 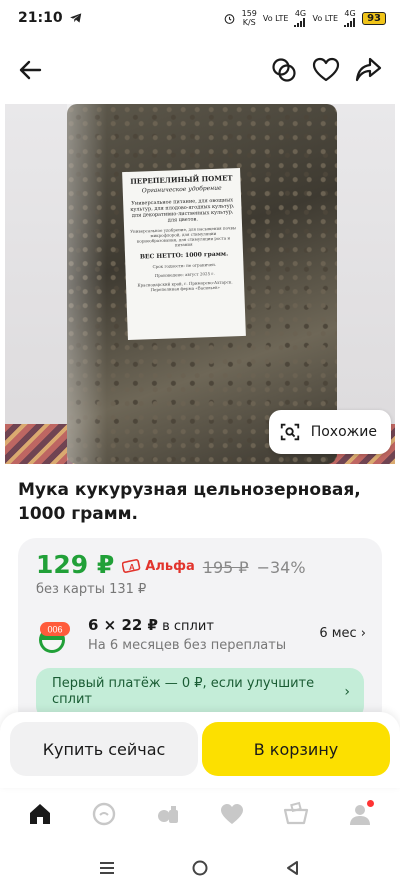 I want to click on alfa-card-icon: A, so click(x=131, y=566).